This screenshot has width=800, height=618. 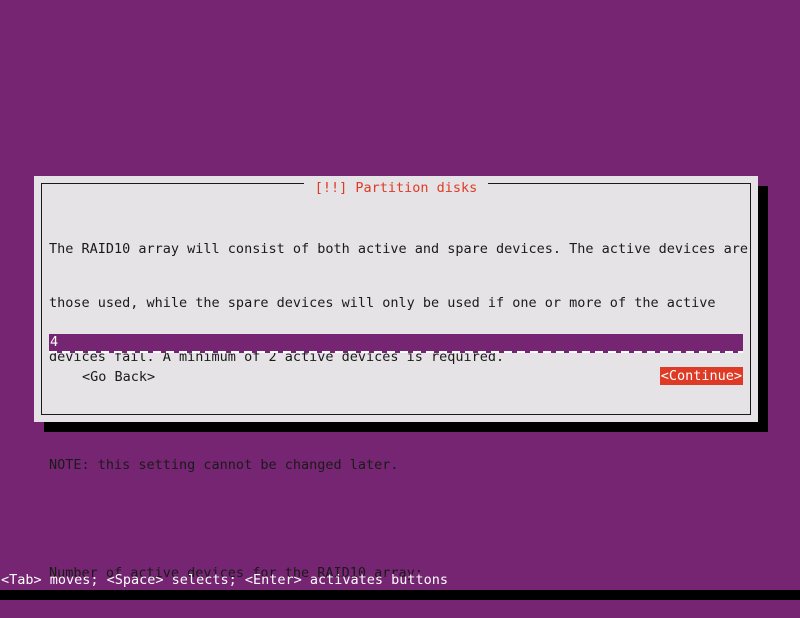 What do you see at coordinates (400, 595) in the screenshot?
I see `bottom-black-strip` at bounding box center [400, 595].